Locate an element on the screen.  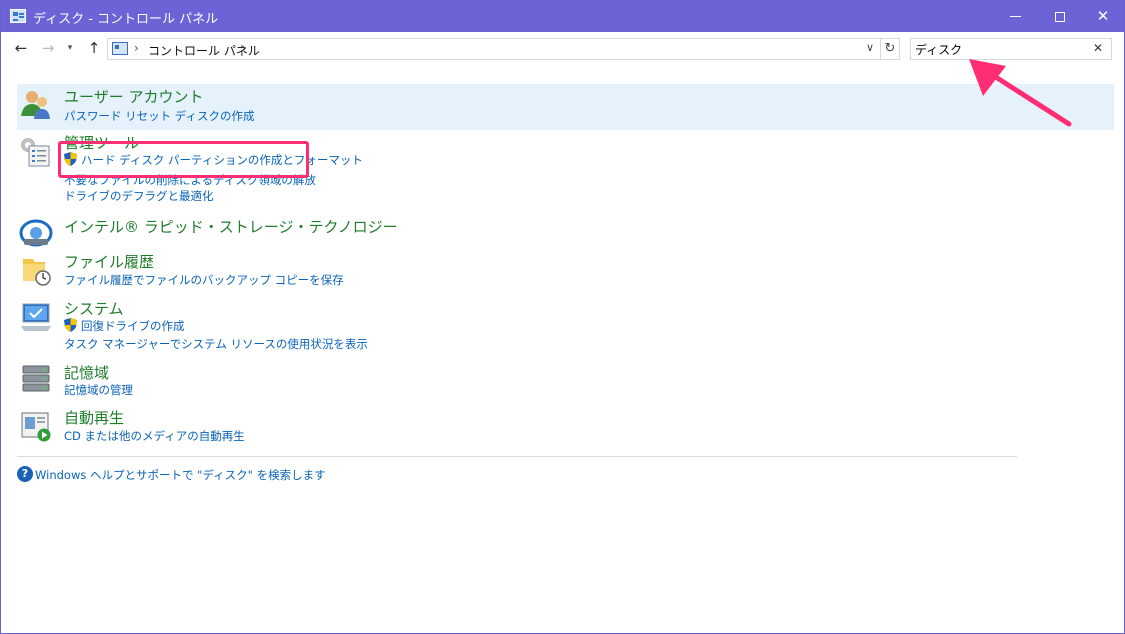
recent-locations-button: ▾ is located at coordinates (70, 48).